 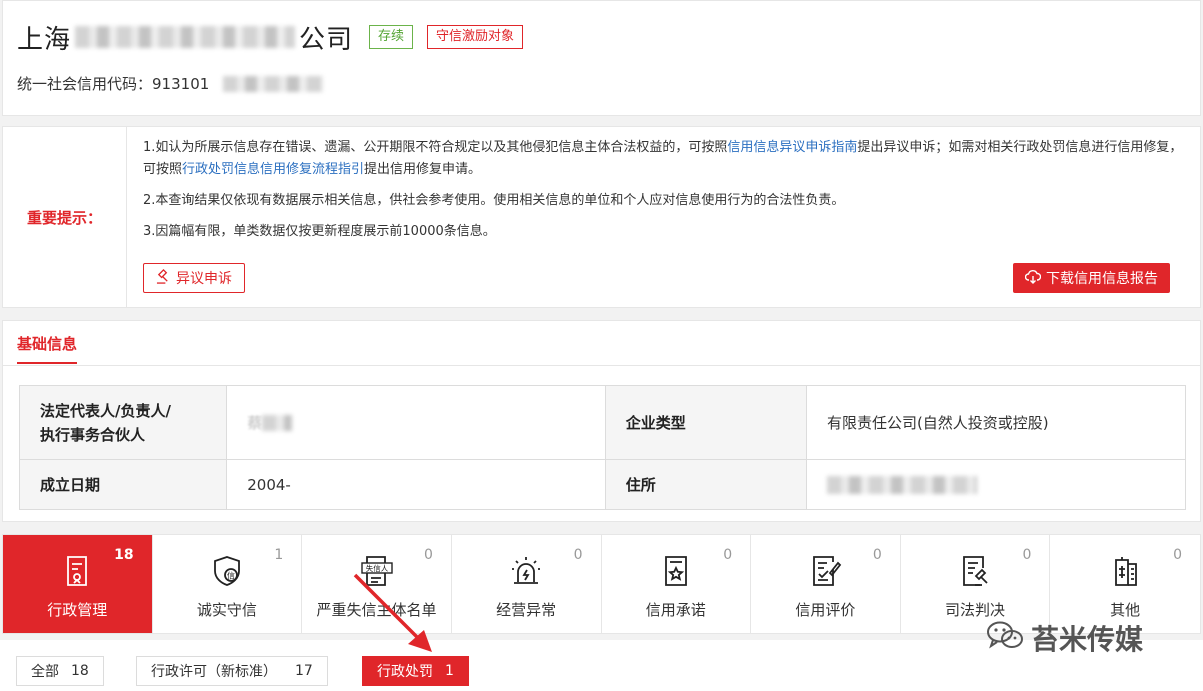 I want to click on download-button-label: 下载信用信息报告, so click(x=1102, y=279).